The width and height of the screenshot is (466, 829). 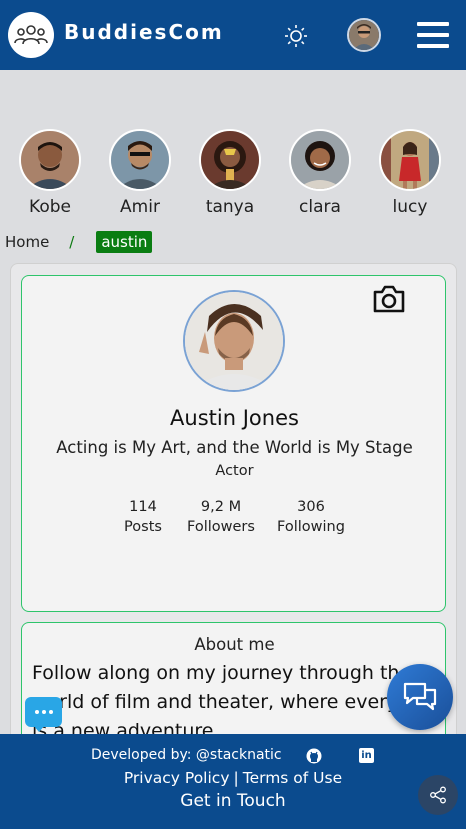 What do you see at coordinates (39, 728) in the screenshot?
I see `chat-bubble-tail` at bounding box center [39, 728].